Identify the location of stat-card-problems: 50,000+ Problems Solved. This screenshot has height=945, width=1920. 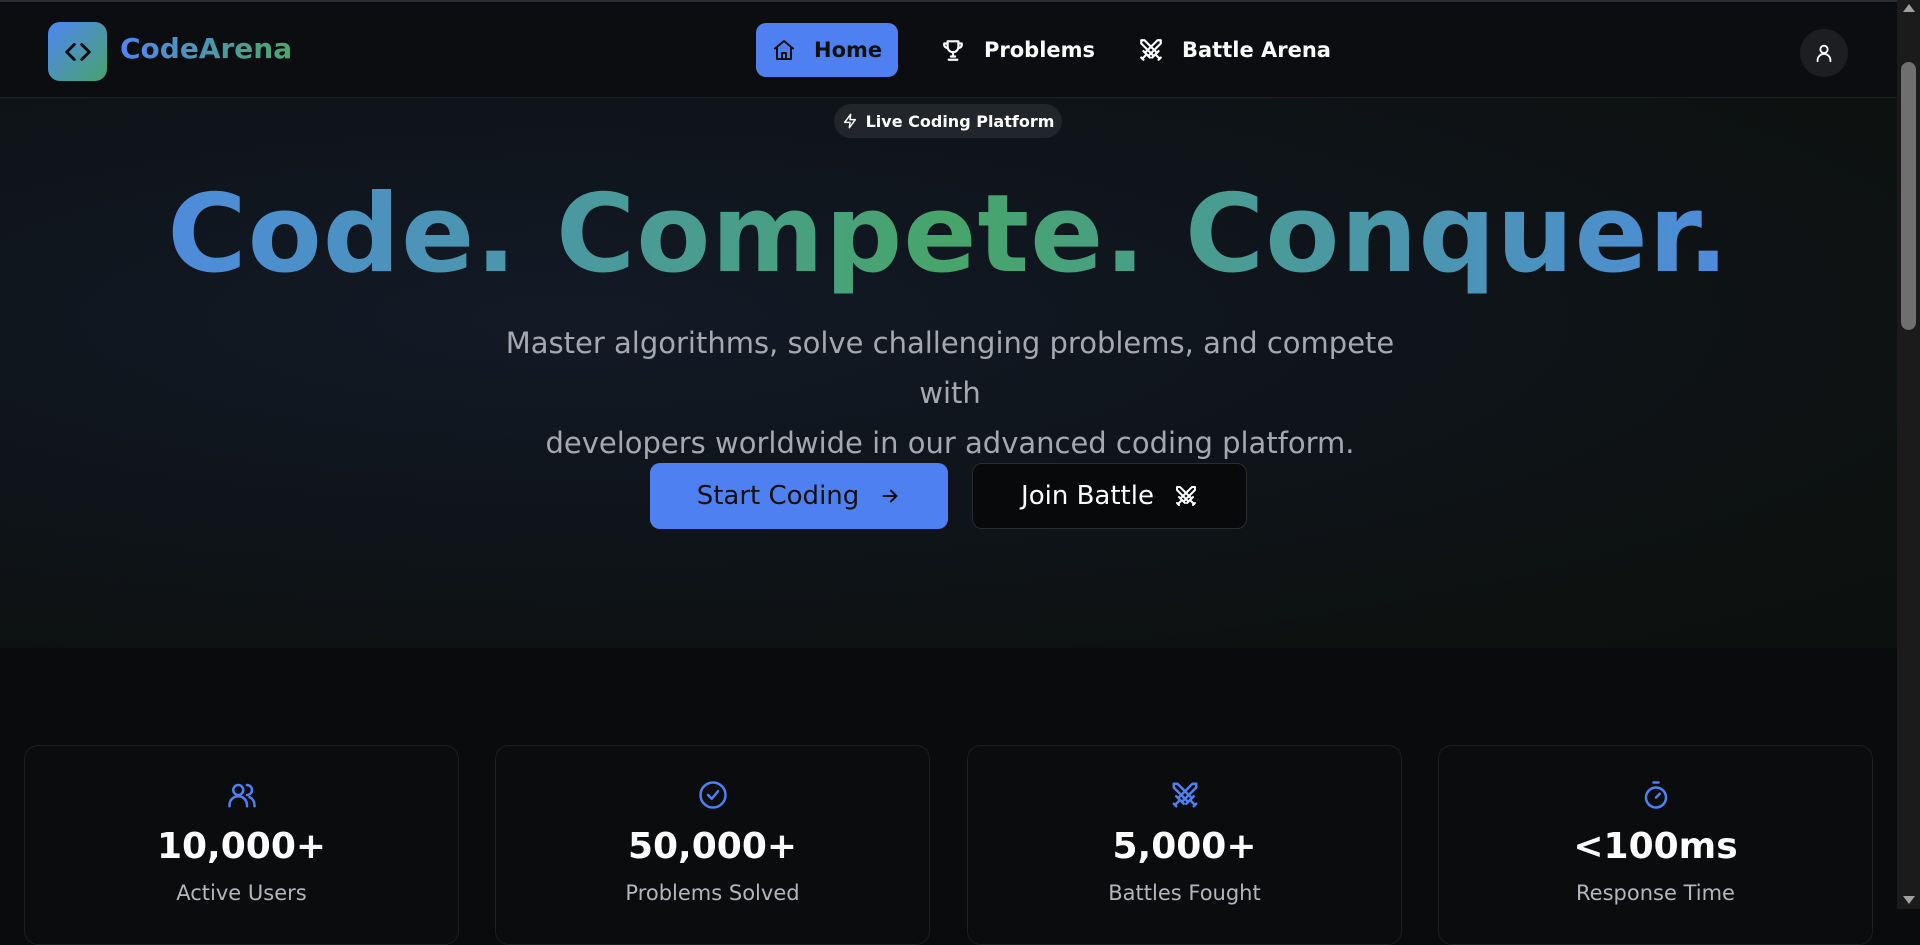
(712, 845).